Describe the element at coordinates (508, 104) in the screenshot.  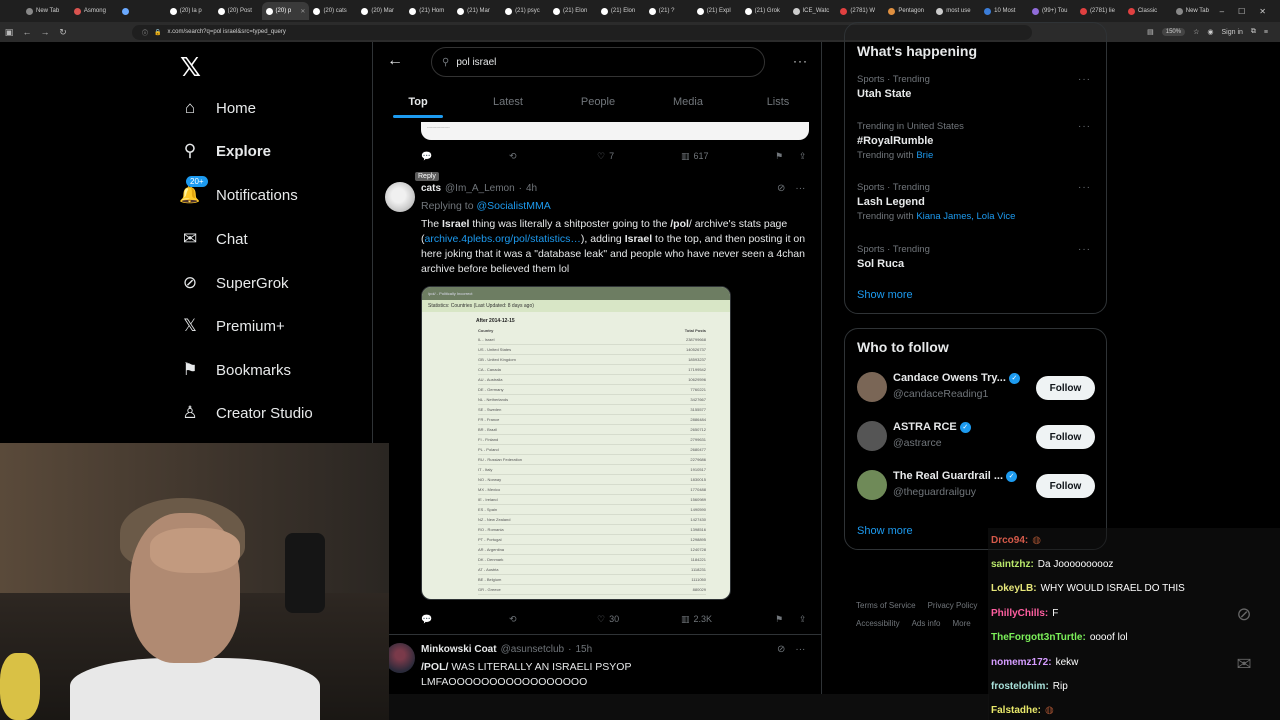
I see `tab-latest: Latest` at that location.